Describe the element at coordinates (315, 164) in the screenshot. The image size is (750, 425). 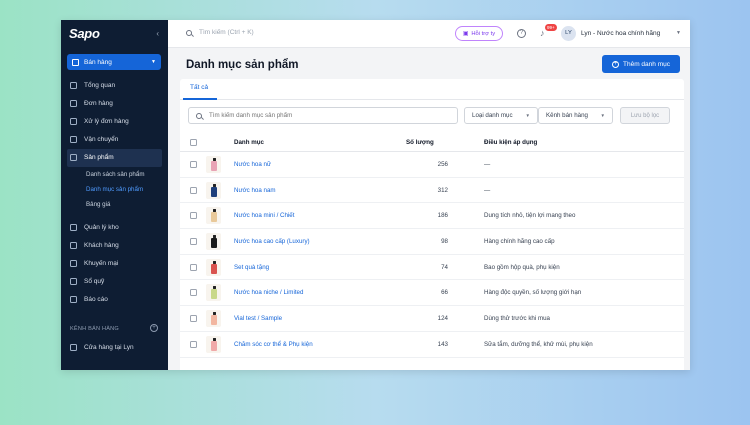
I see `category-name-cell: Nước hoa nữ` at that location.